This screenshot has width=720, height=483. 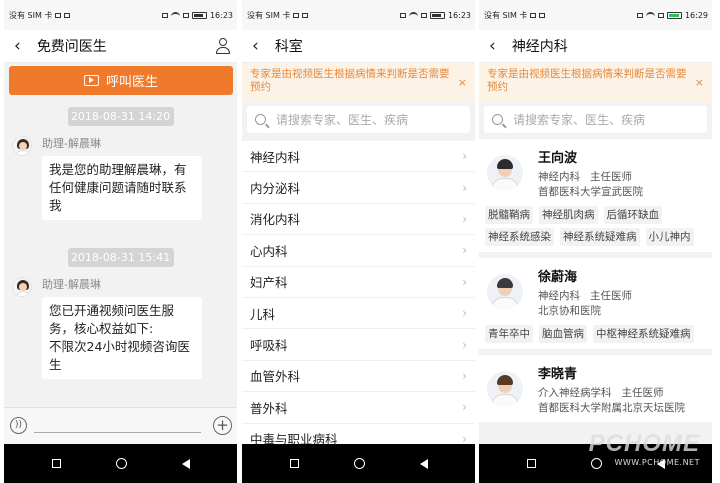 What do you see at coordinates (120, 425) in the screenshot?
I see `message-input-bar: )) +` at bounding box center [120, 425].